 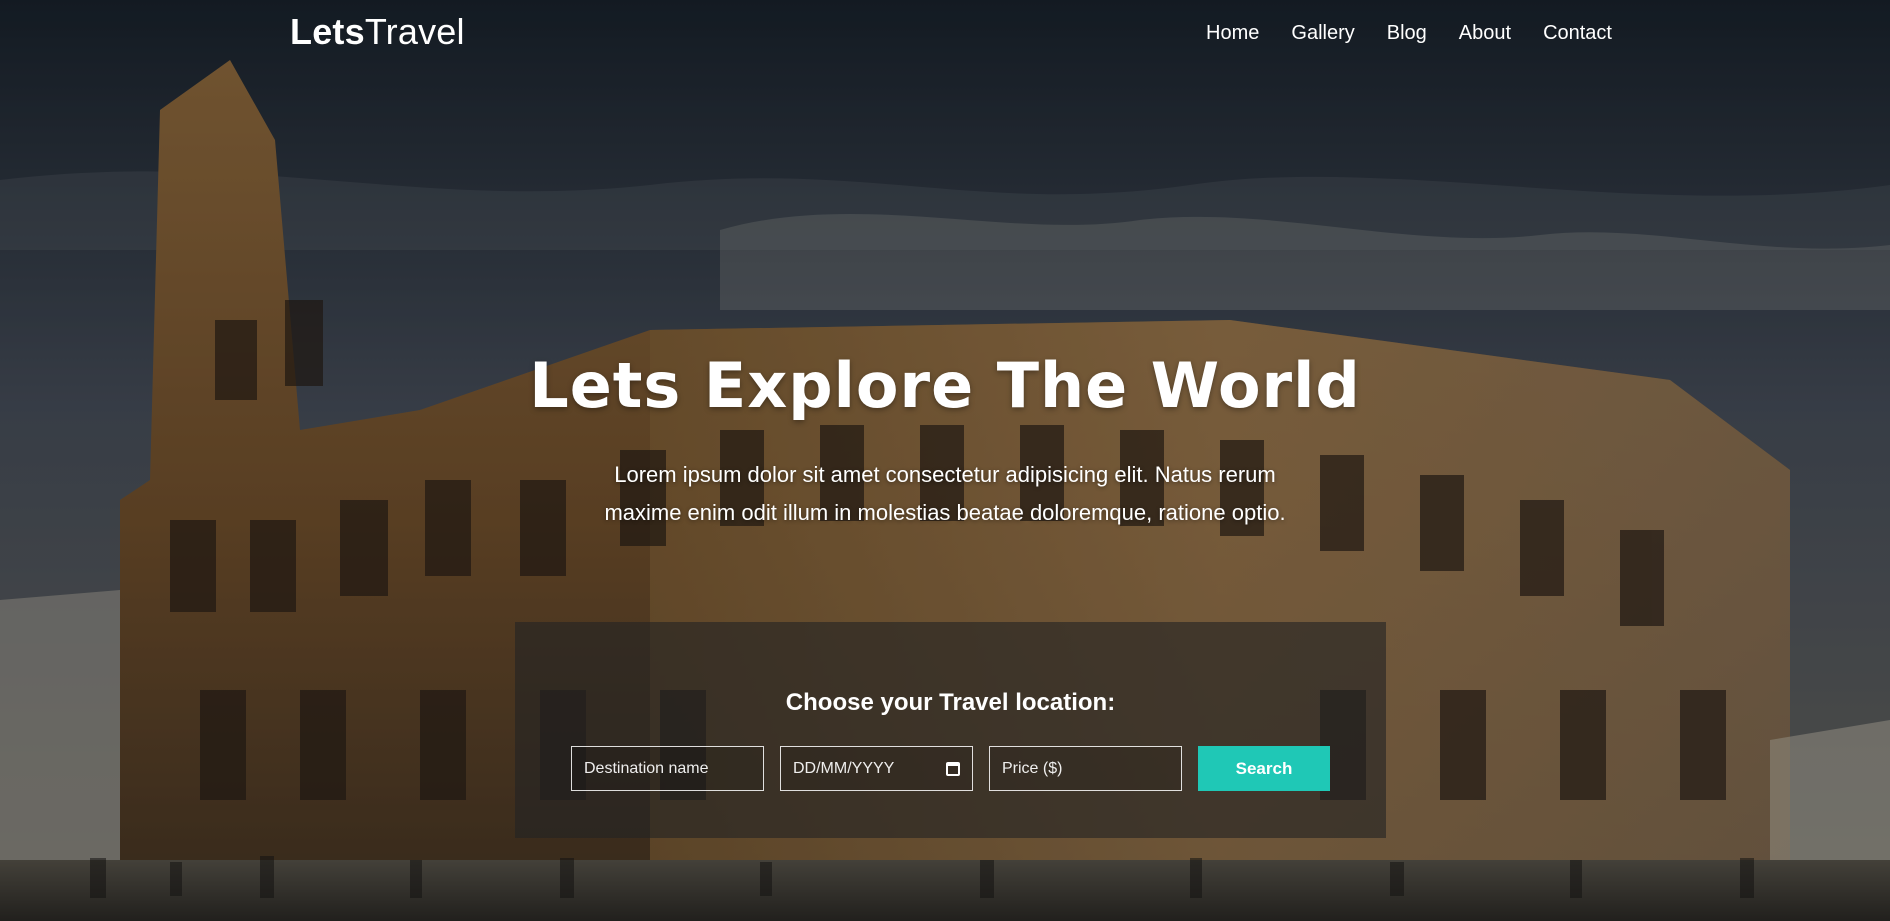 What do you see at coordinates (667, 768) in the screenshot?
I see `destination-input` at bounding box center [667, 768].